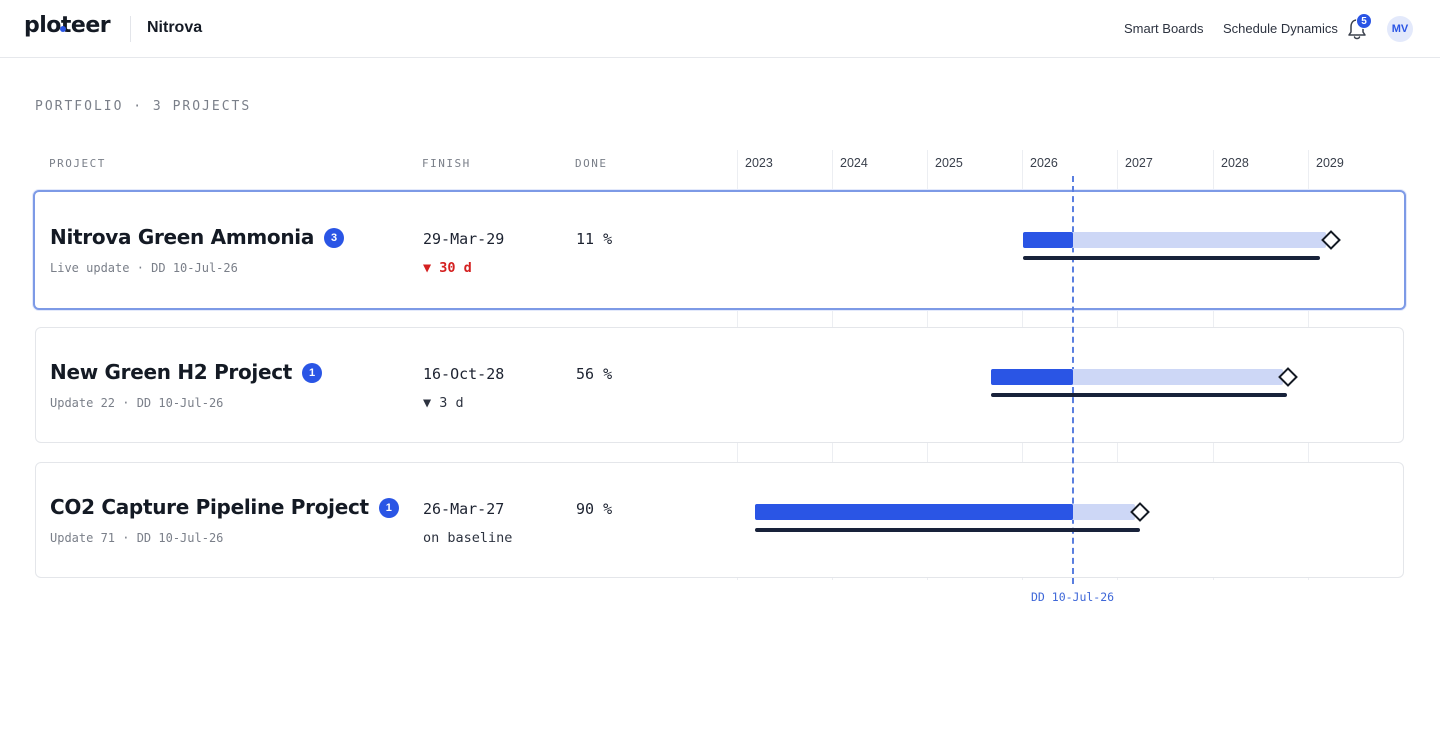 This screenshot has width=1440, height=750. I want to click on finish-variance: ▼ 30 d, so click(447, 268).